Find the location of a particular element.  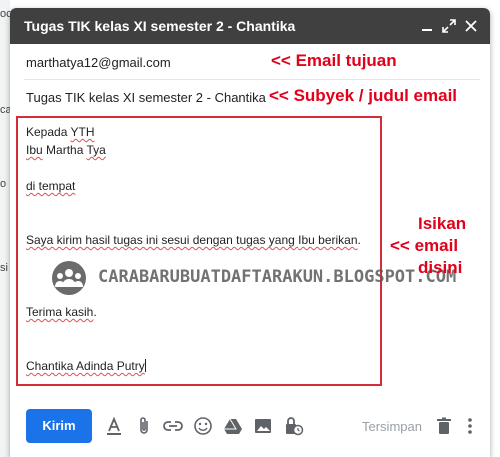

inbox-background is located at coordinates (5, 228).